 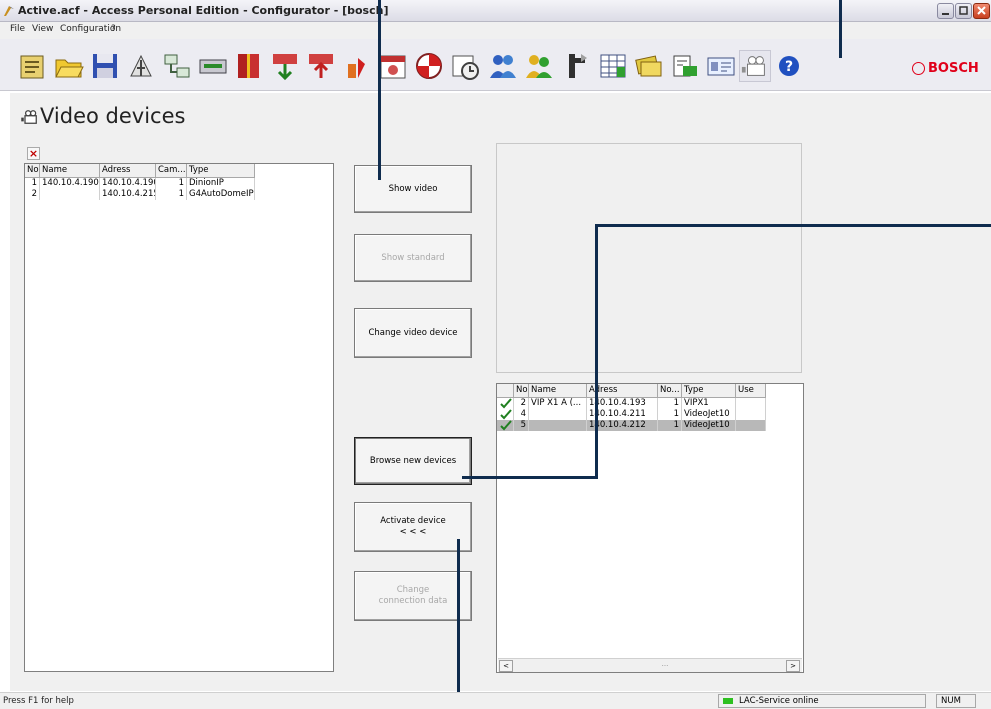 What do you see at coordinates (793, 666) in the screenshot?
I see `scroll-right-button: >` at bounding box center [793, 666].